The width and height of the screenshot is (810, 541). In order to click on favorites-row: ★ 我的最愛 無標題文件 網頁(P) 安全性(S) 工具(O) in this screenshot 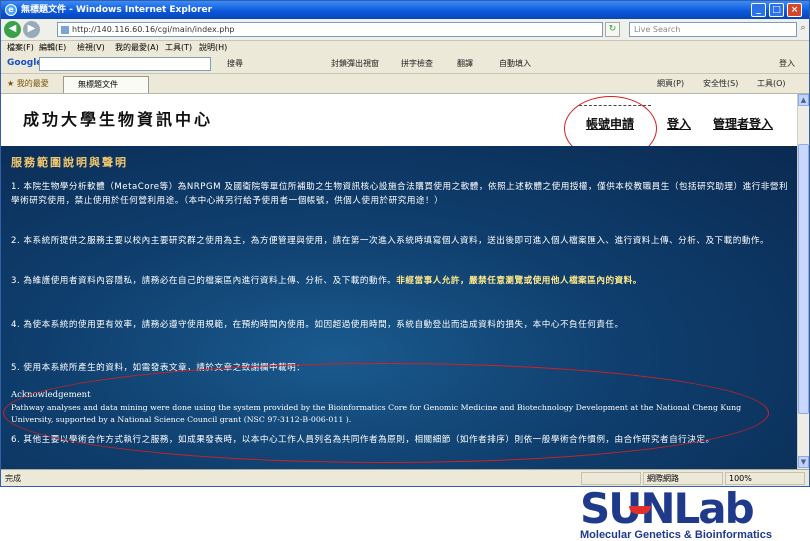, I will do `click(405, 84)`.